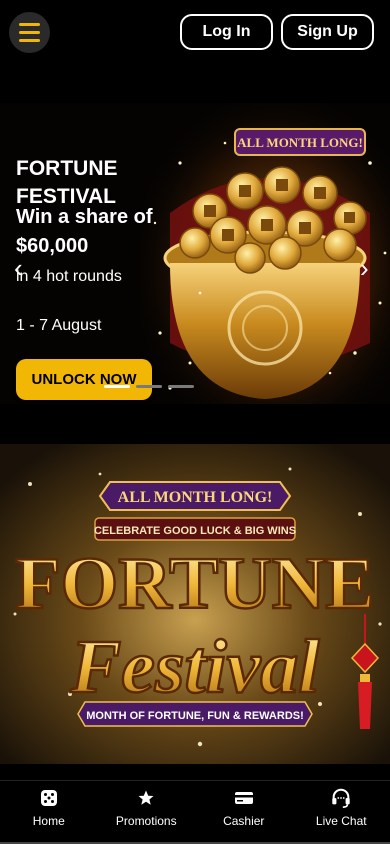 This screenshot has height=844, width=390. What do you see at coordinates (300, 142) in the screenshot?
I see `hero-badge: ALL MONTH LONG!` at bounding box center [300, 142].